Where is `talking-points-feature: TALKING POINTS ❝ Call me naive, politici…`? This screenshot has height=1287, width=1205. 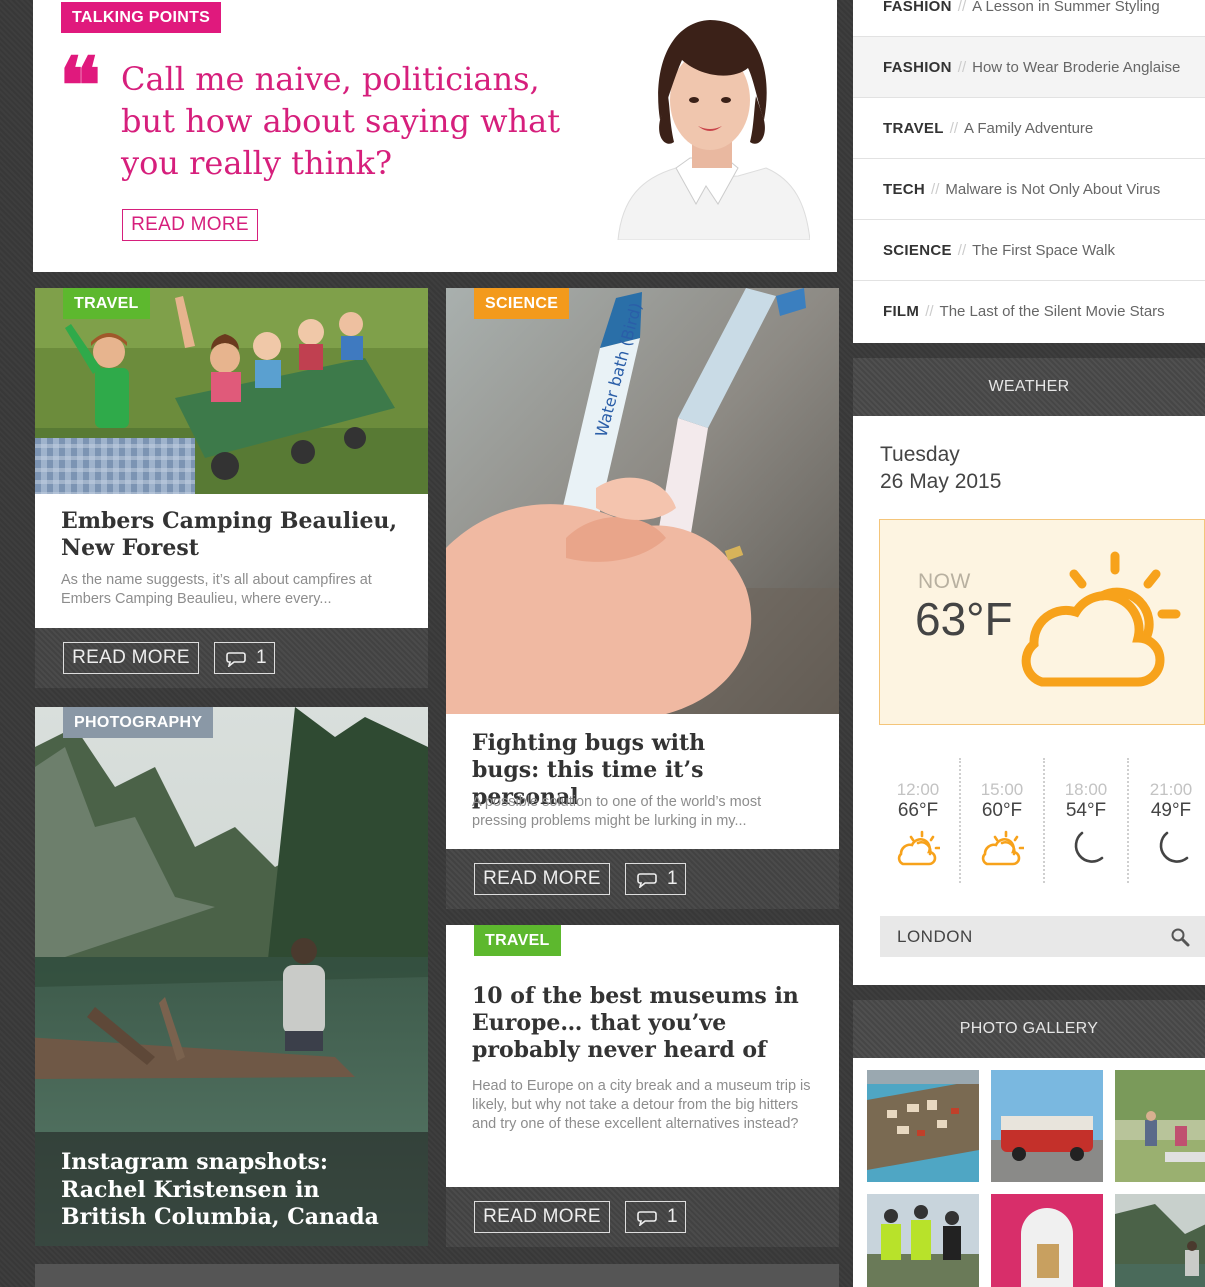 talking-points-feature: TALKING POINTS ❝ Call me naive, politici… is located at coordinates (435, 136).